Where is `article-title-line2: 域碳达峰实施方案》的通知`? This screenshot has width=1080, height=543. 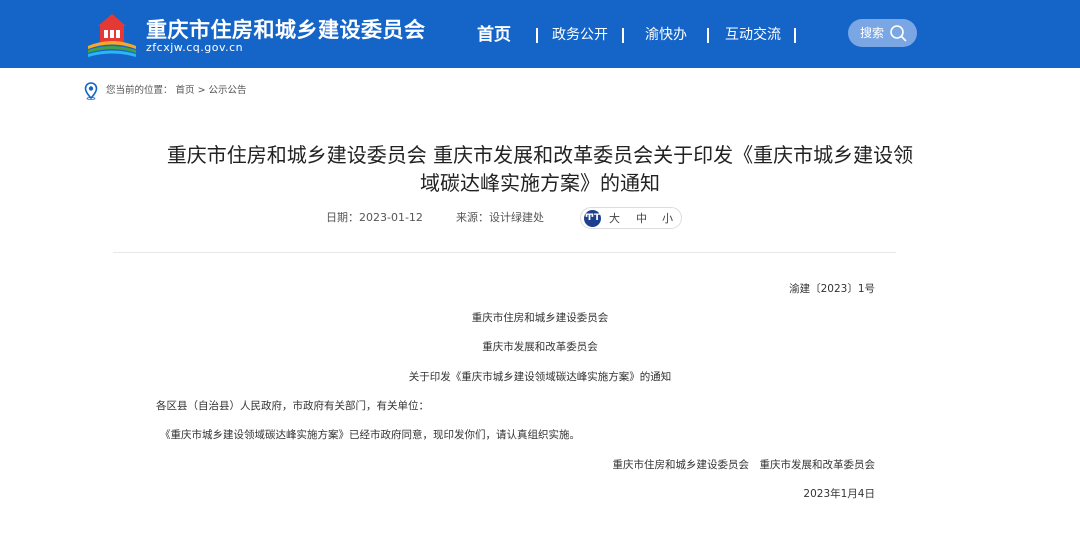
article-title-line2: 域碳达峰实施方案》的通知 is located at coordinates (540, 183).